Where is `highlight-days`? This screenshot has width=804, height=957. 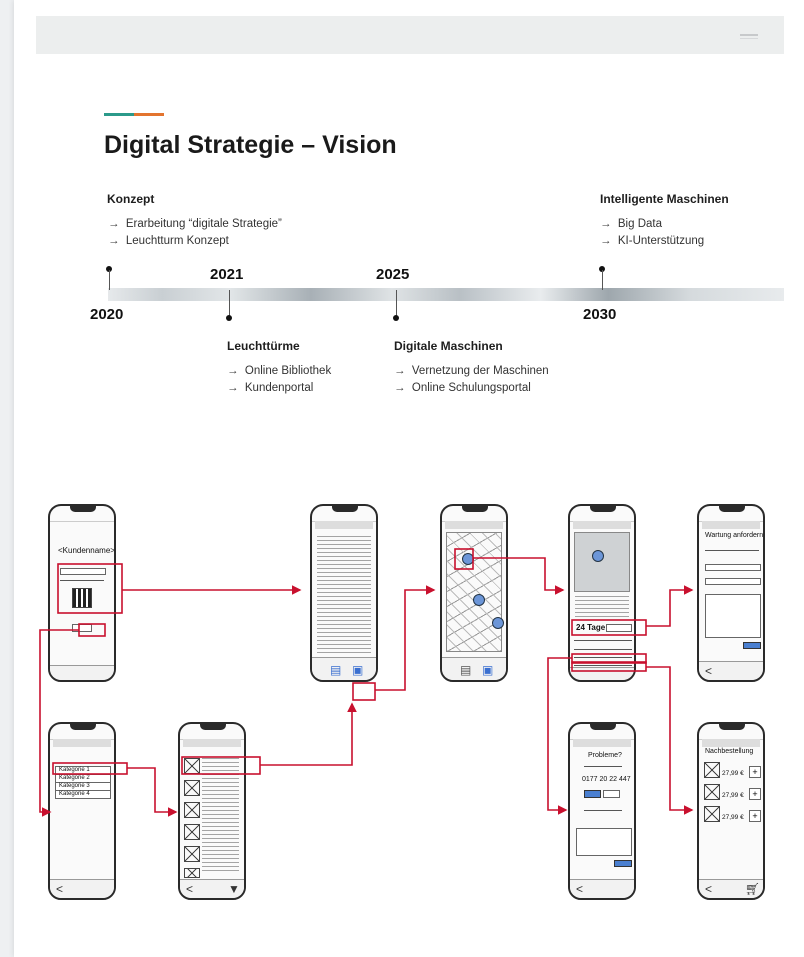 highlight-days is located at coordinates (609, 627).